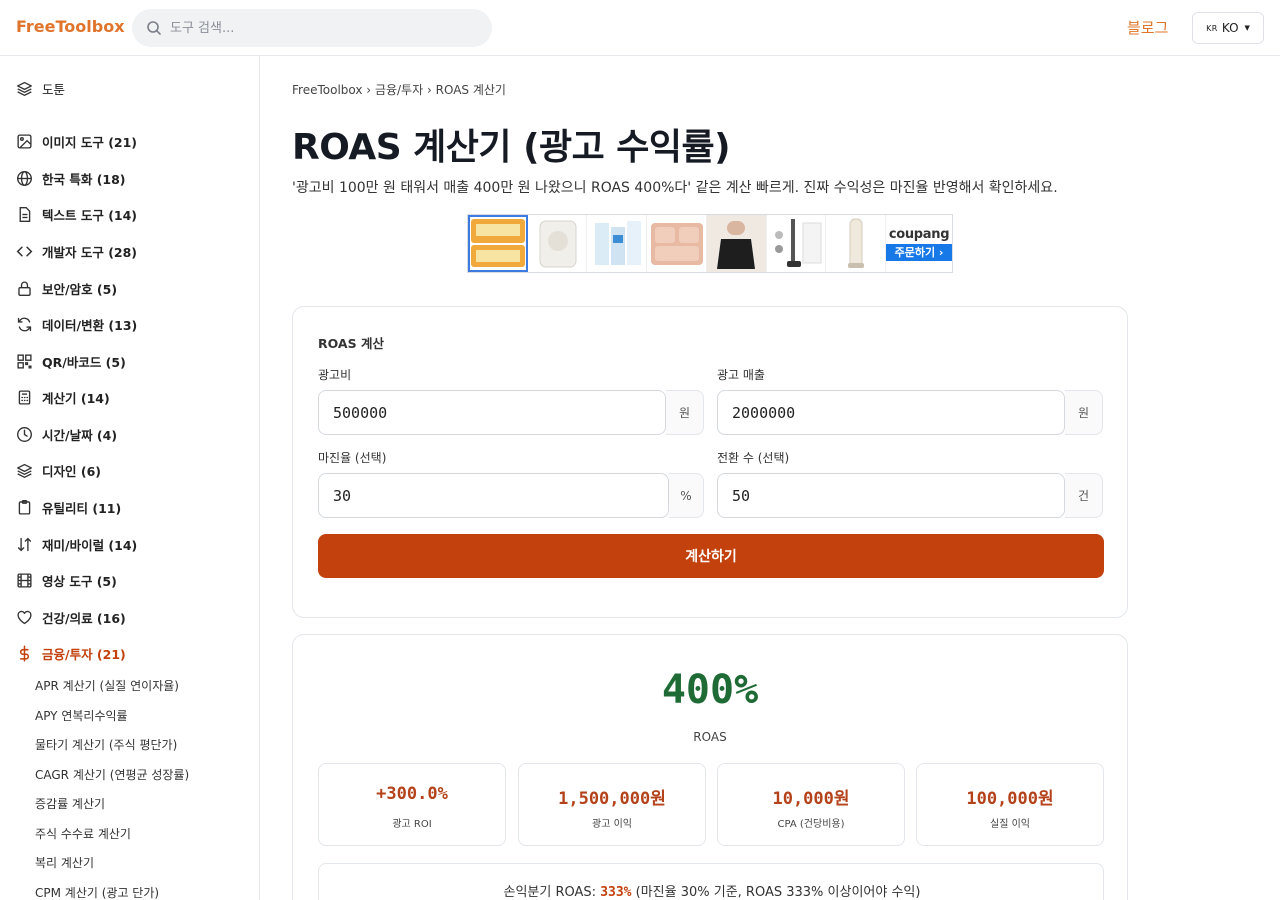 The width and height of the screenshot is (1280, 900). Describe the element at coordinates (90, 142) in the screenshot. I see `sidebar-item-label: 이미지 도구 (21)` at that location.